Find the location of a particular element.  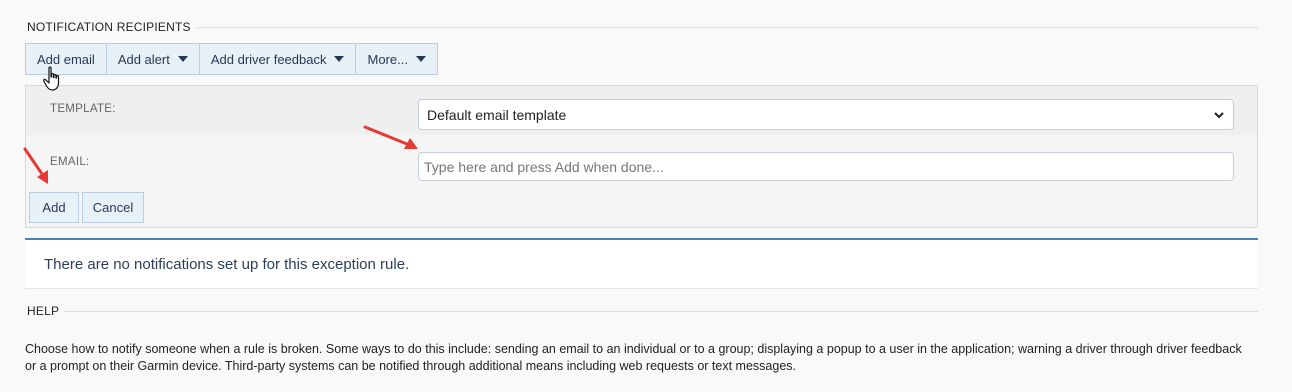

template-selected-value: Default email template is located at coordinates (497, 114).